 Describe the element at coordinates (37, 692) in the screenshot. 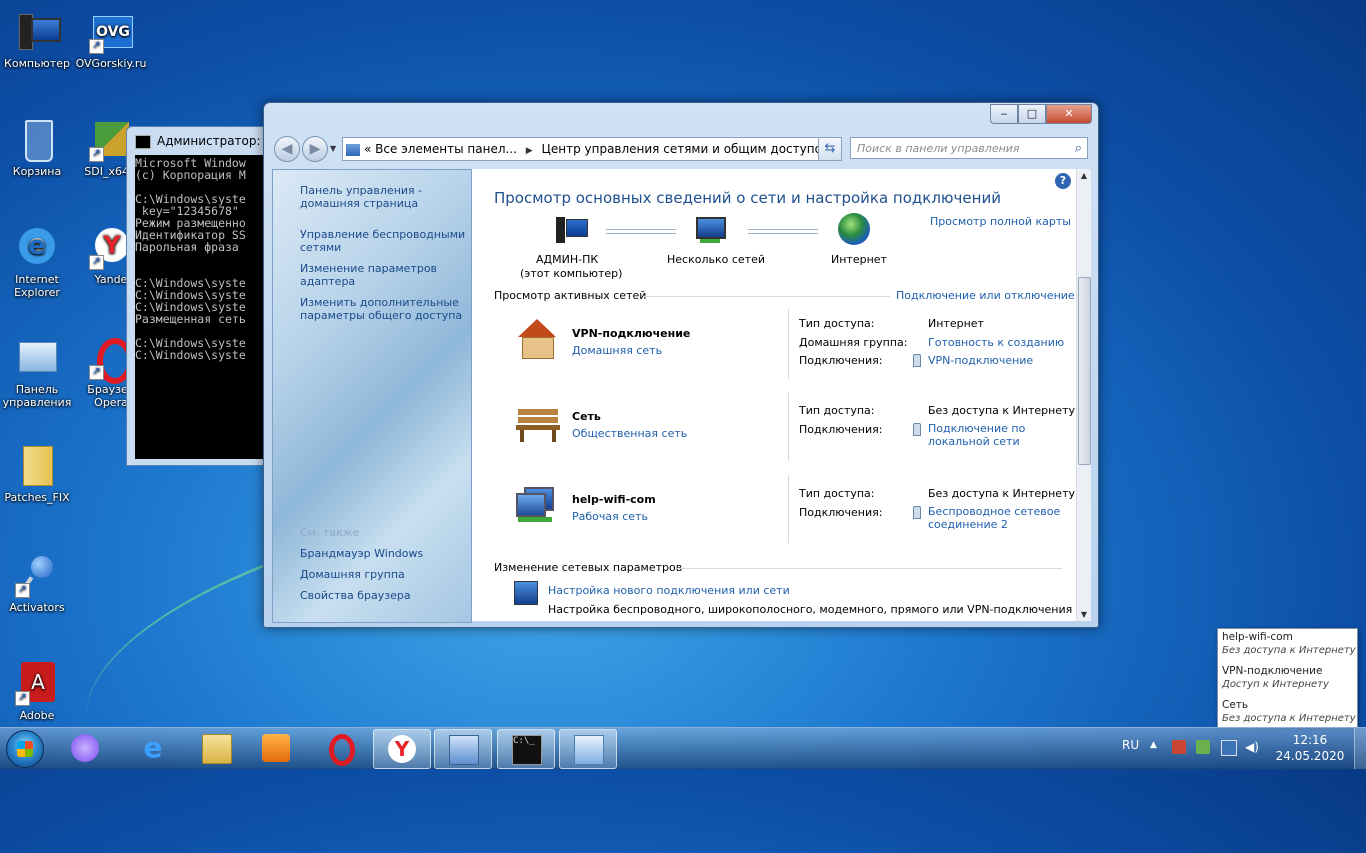

I see `desktop-icon-adobe: A ↗ Adobe` at that location.